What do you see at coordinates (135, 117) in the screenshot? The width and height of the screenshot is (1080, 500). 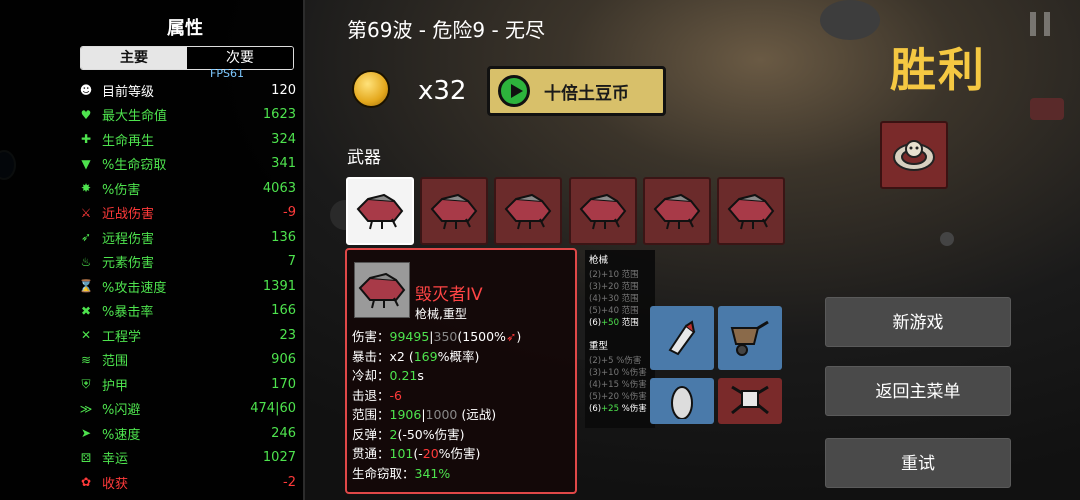 I see `stat-name: 最大生命值` at bounding box center [135, 117].